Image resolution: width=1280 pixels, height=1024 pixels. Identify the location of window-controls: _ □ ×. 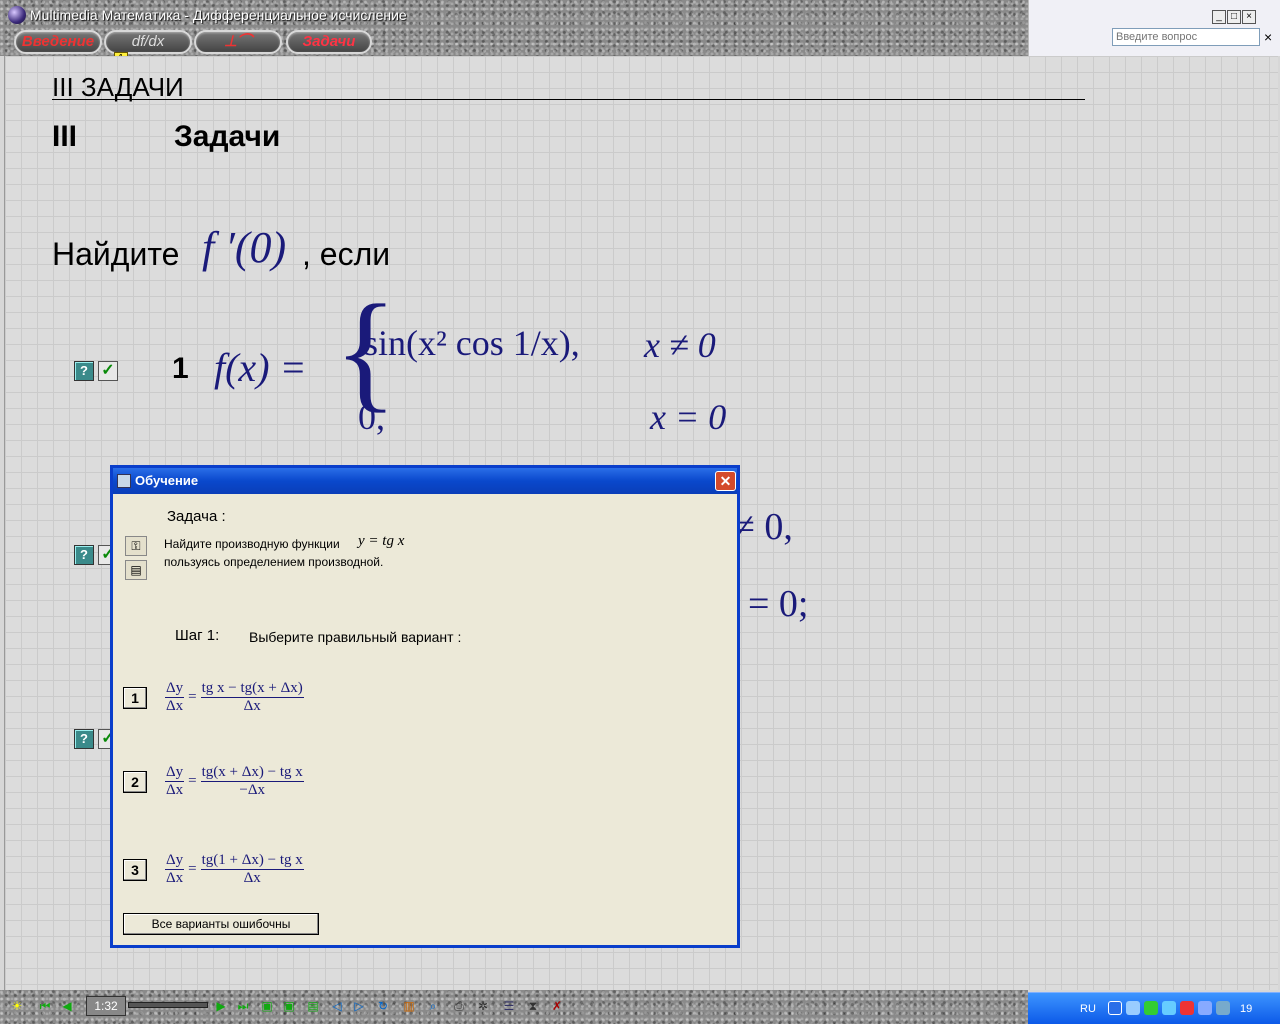
(1234, 15).